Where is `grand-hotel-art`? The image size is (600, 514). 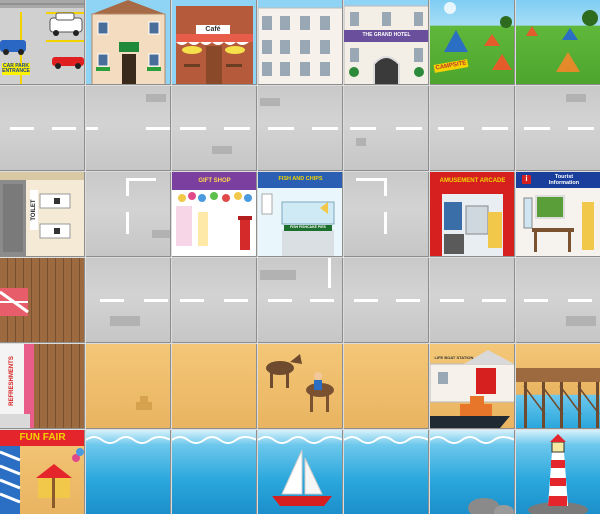
grand-hotel-art is located at coordinates (386, 44).